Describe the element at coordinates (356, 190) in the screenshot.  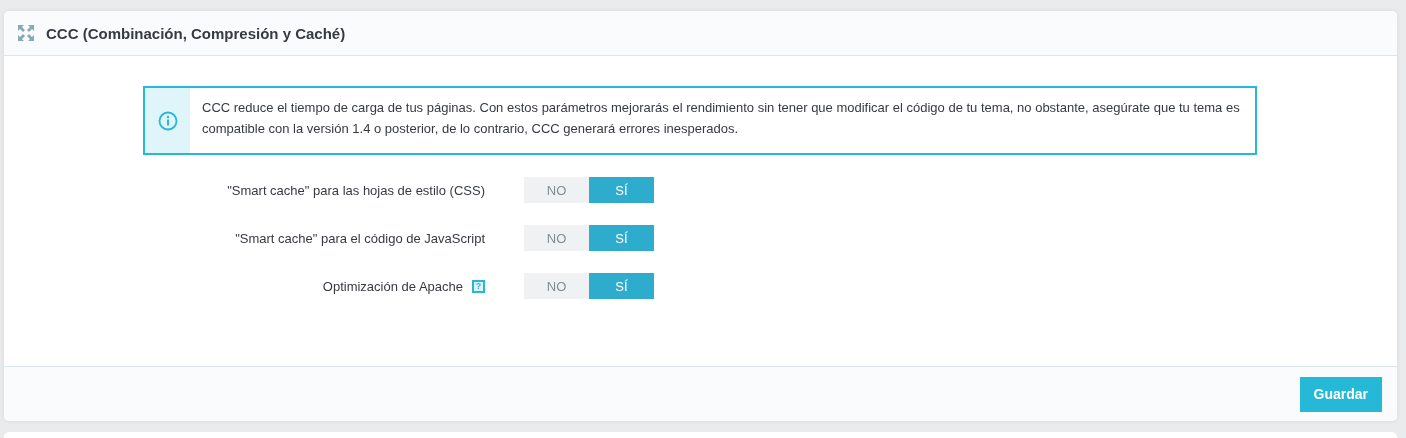
I see `setting-label: "Smart cache" para las hojas de estilo (CSS)` at that location.